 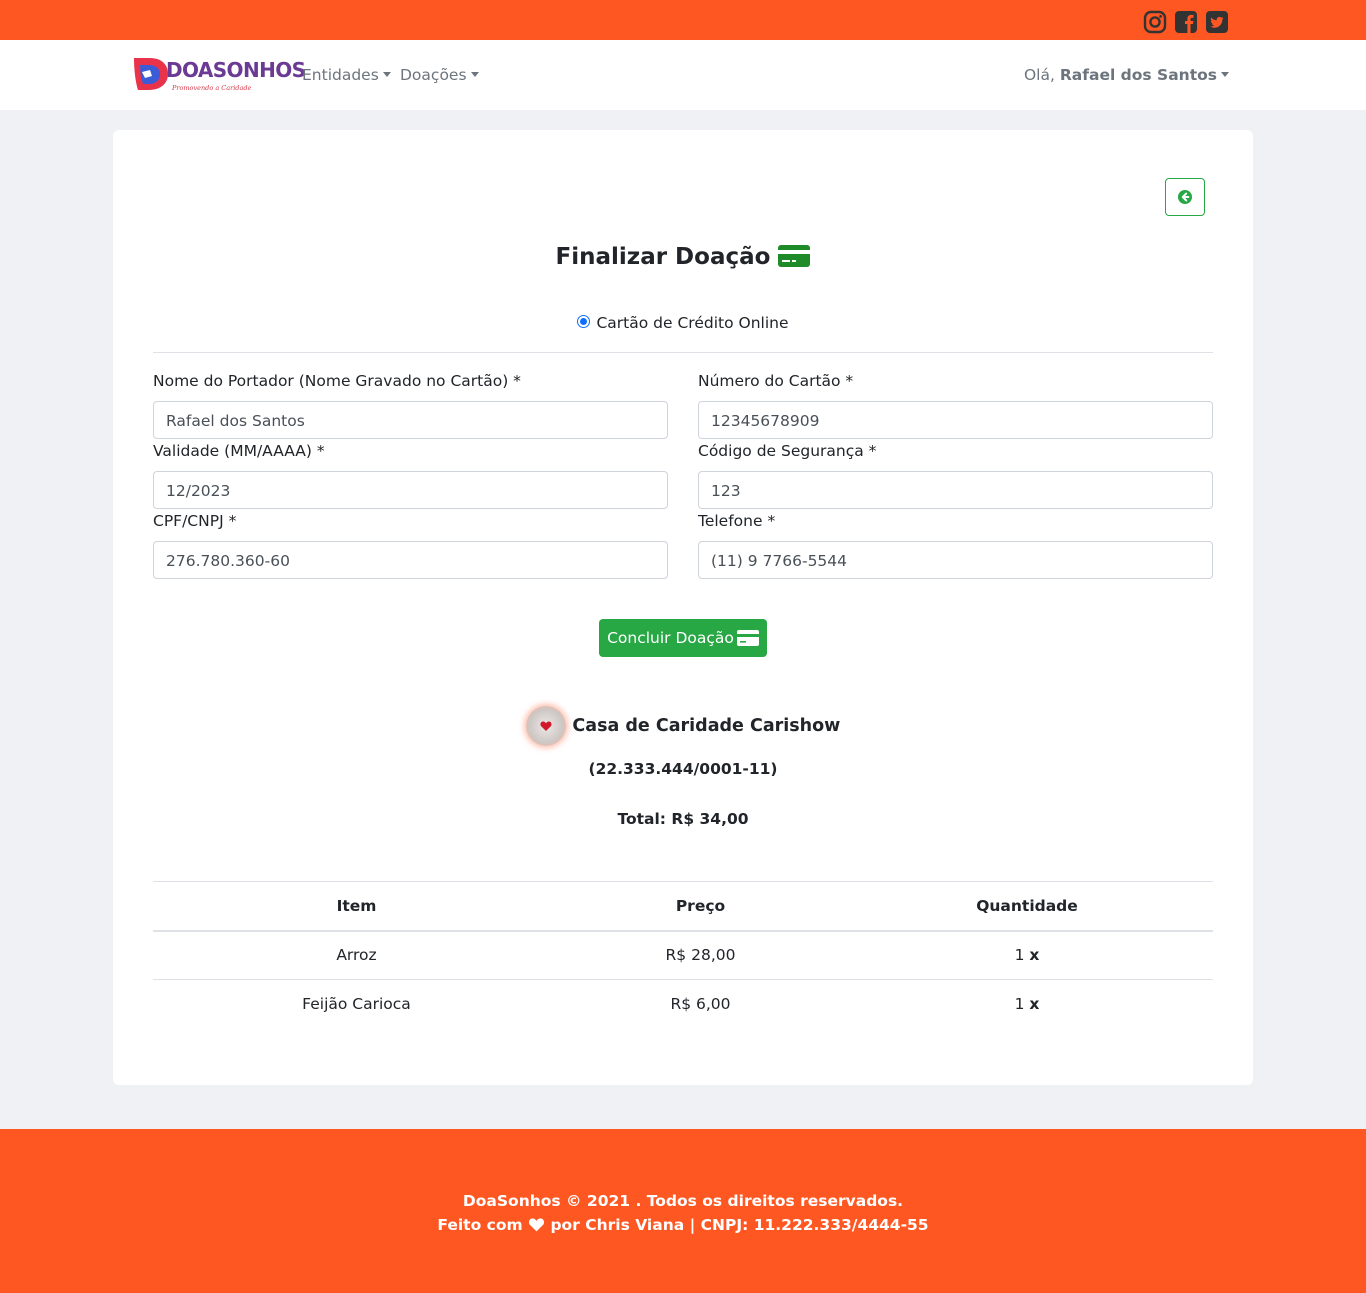 I want to click on table-row: Arroz R$ 28,00 1 x, so click(x=683, y=955).